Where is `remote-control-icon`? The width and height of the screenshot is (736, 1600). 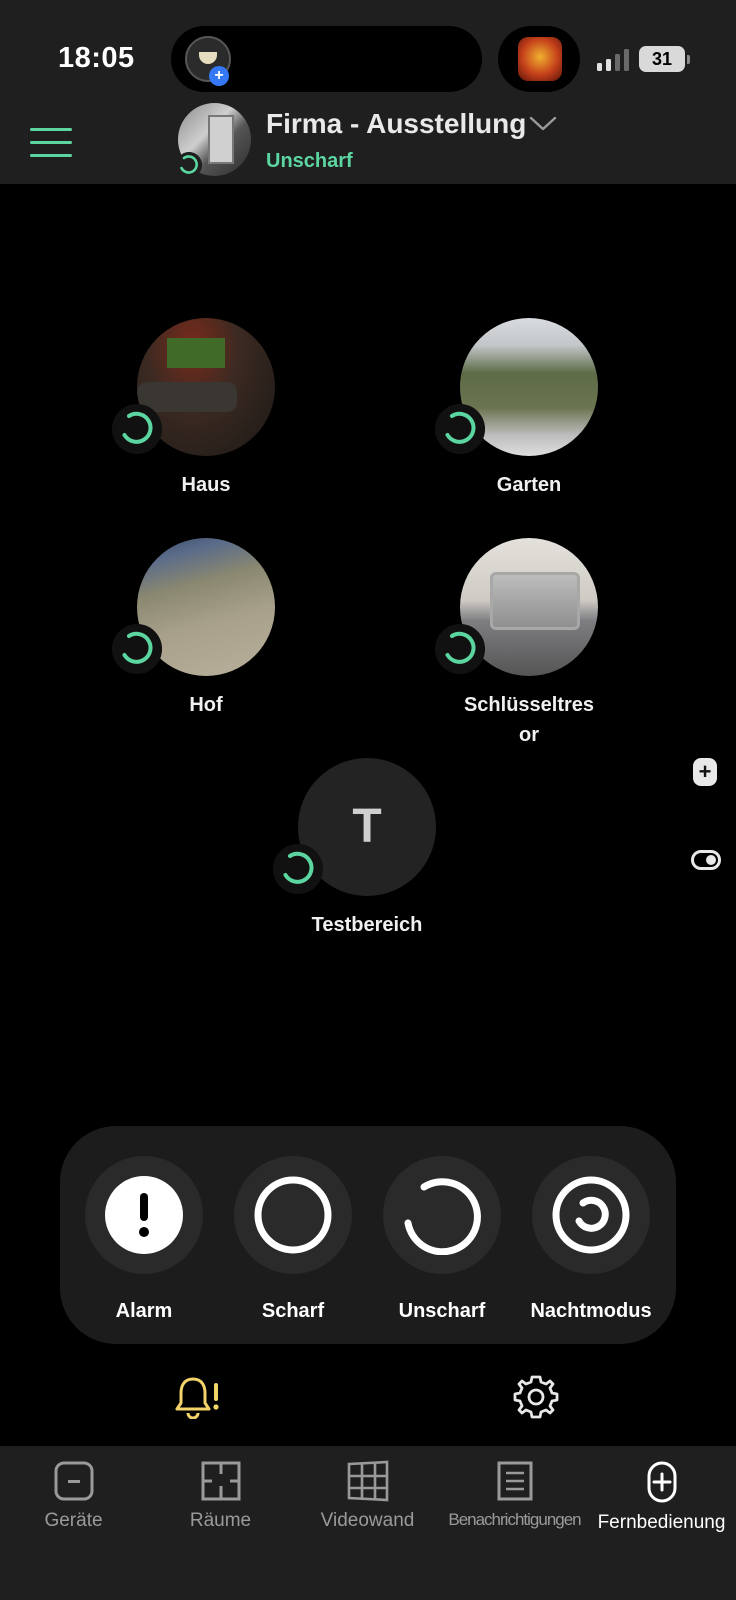
remote-control-icon is located at coordinates (661, 1482).